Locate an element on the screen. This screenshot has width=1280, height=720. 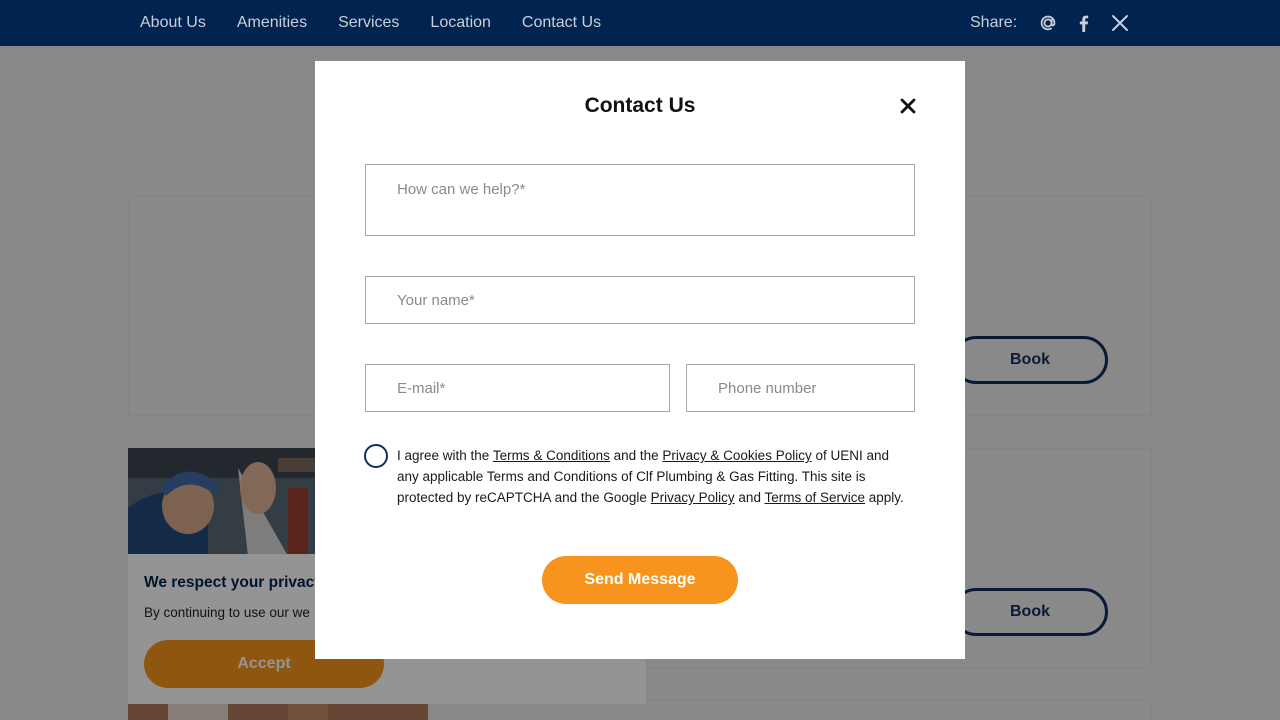
terms-of-service-link: Terms of Service is located at coordinates (814, 497).